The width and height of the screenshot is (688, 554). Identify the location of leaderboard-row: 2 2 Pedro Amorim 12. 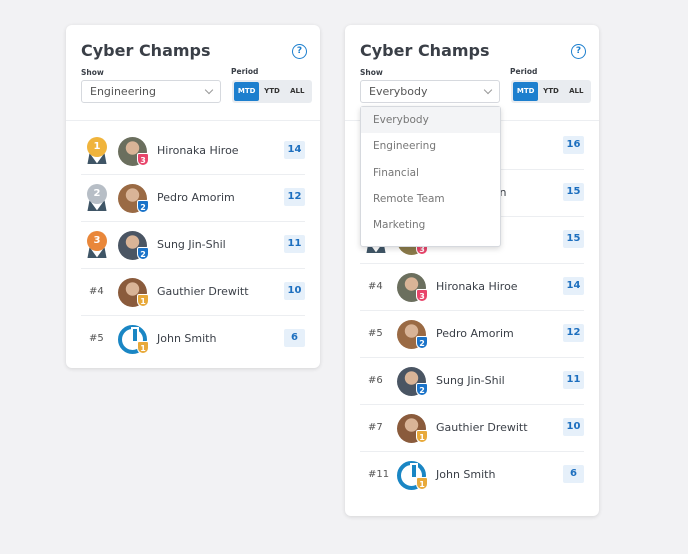
(193, 198).